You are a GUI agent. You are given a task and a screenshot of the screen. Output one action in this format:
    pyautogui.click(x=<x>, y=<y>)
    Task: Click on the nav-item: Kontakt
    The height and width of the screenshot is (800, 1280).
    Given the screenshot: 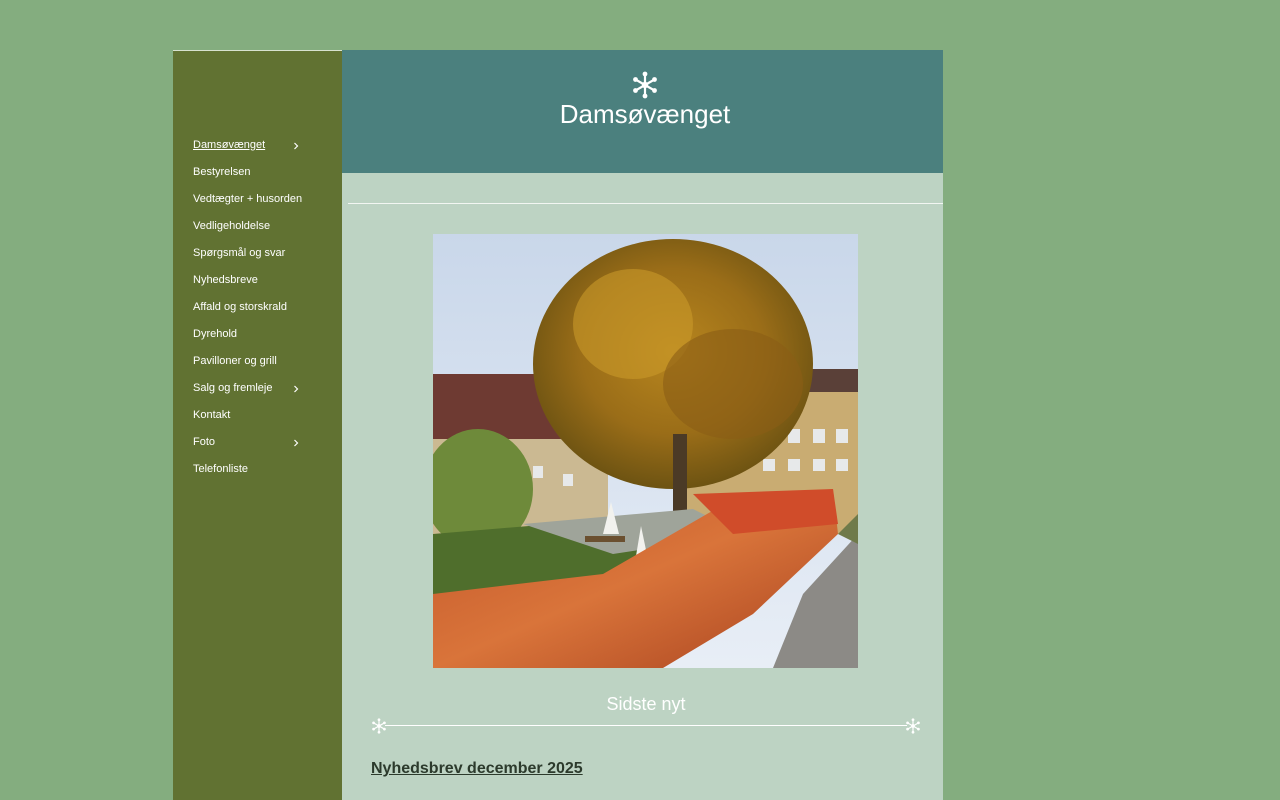 What is the action you would take?
    pyautogui.click(x=257, y=415)
    